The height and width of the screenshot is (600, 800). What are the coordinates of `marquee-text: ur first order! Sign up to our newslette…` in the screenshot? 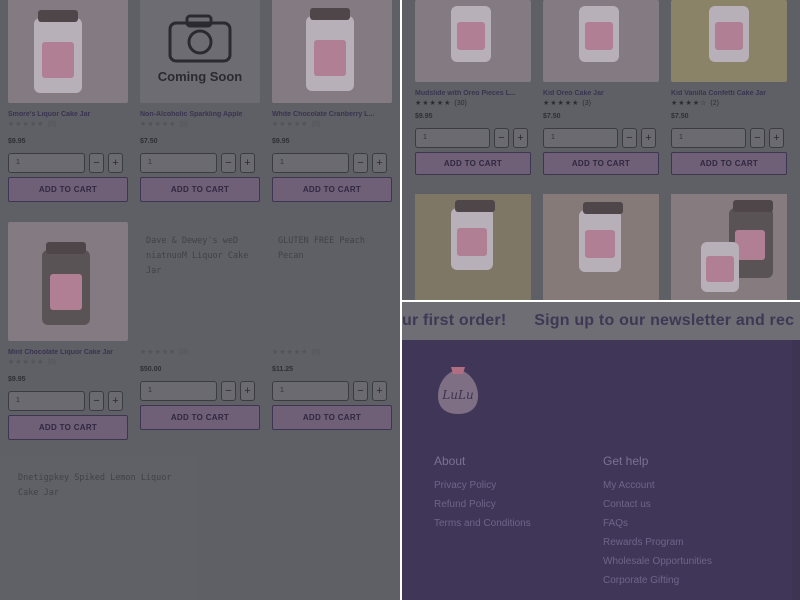 It's located at (598, 320).